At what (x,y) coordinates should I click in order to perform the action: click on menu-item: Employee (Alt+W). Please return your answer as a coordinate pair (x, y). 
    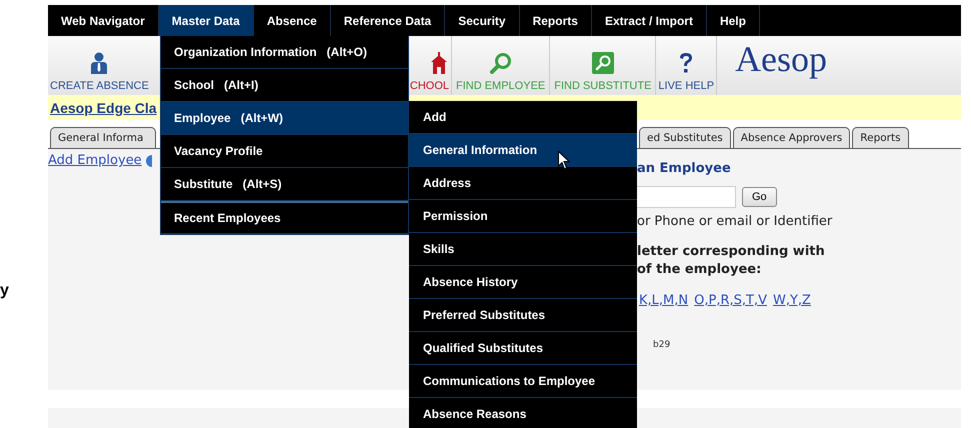
    Looking at the image, I should click on (284, 118).